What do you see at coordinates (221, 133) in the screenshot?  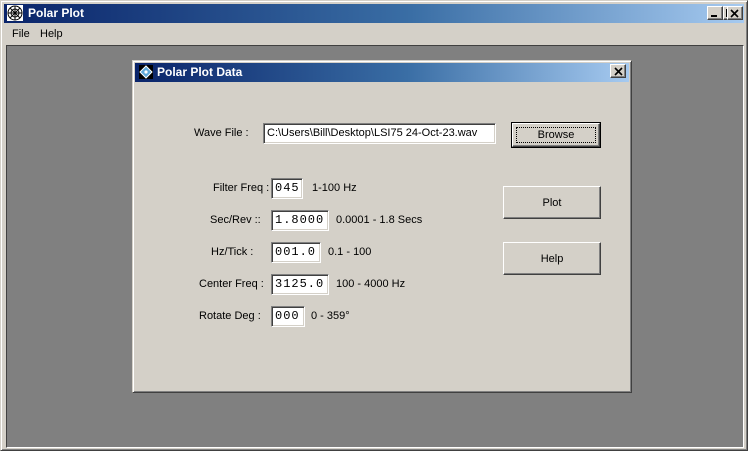 I see `wave-file-label: Wave File :` at bounding box center [221, 133].